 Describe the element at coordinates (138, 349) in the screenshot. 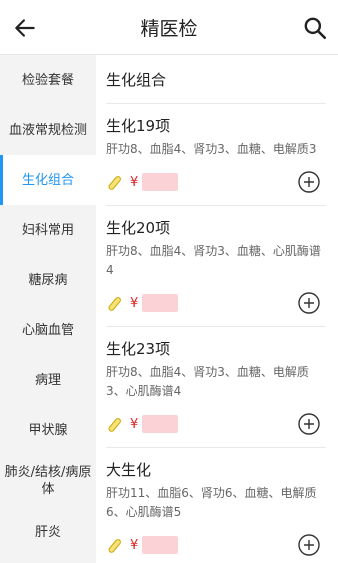

I see `item-name: 生化23项` at that location.